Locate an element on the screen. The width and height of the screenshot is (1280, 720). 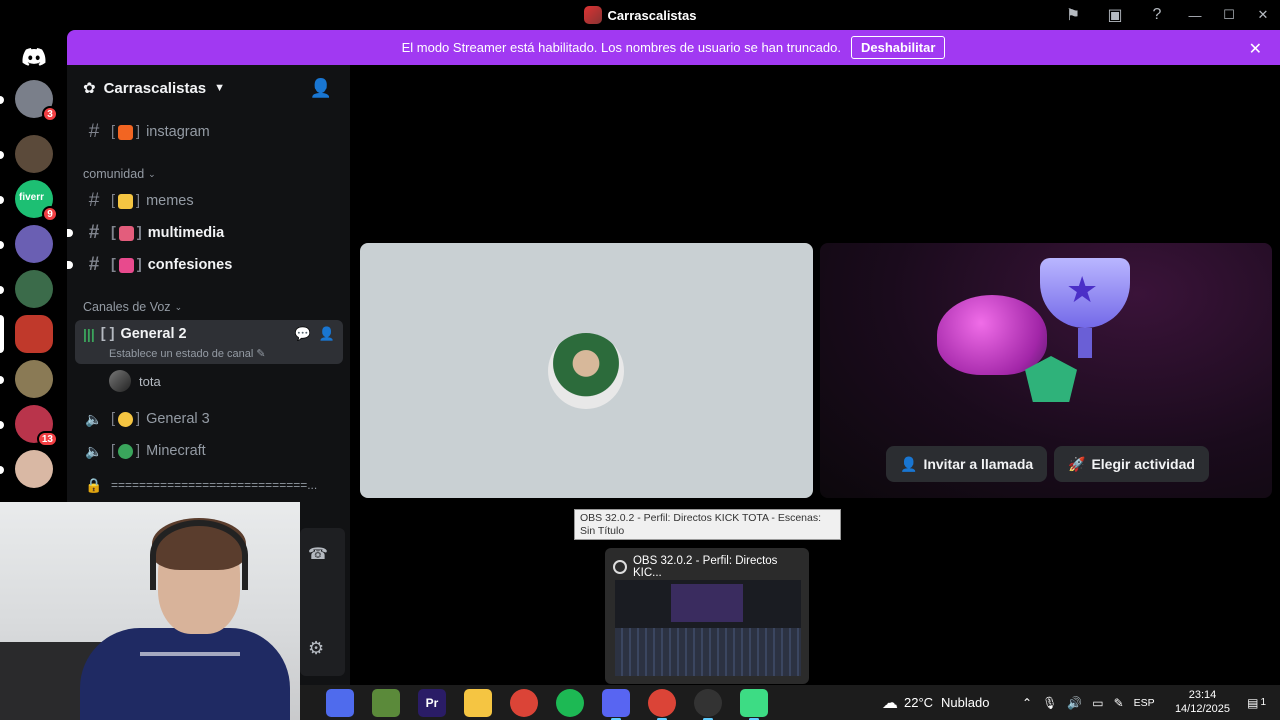
window-title-text: Carrascalistas is located at coordinates (652, 15).